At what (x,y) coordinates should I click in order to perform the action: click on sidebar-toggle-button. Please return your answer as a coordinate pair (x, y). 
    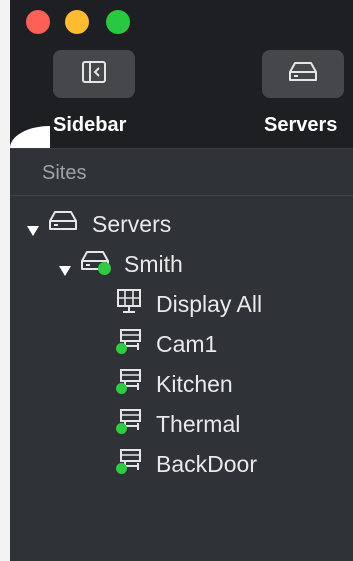
    Looking at the image, I should click on (94, 74).